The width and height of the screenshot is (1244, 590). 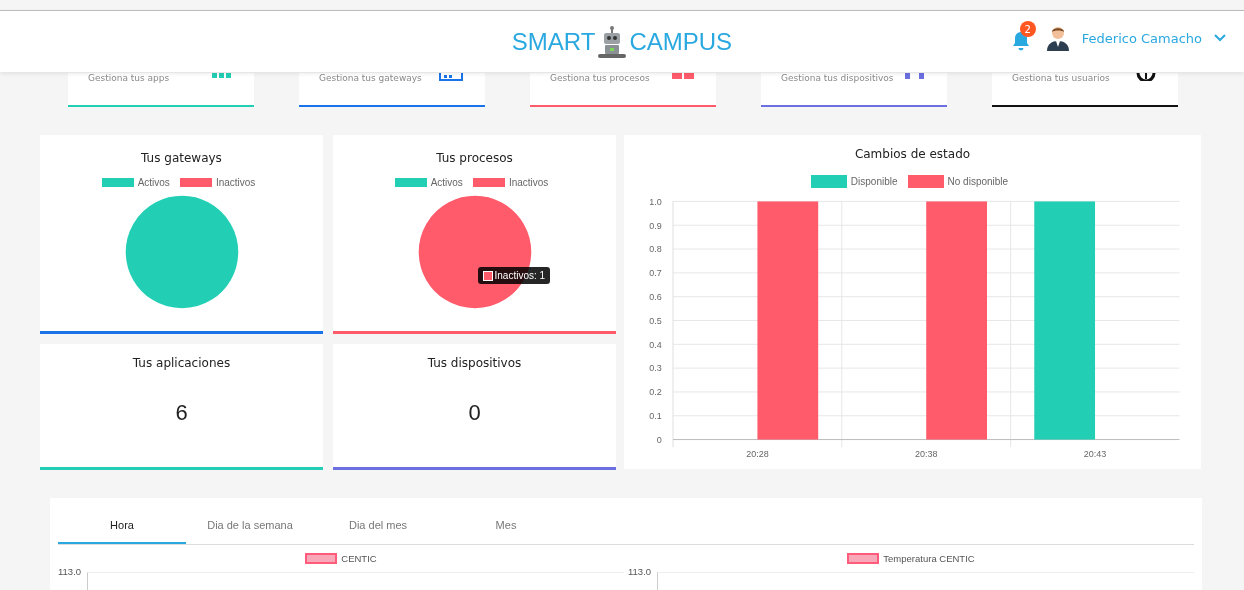 What do you see at coordinates (514, 275) in the screenshot?
I see `chart-tooltip: Inactivos: 1` at bounding box center [514, 275].